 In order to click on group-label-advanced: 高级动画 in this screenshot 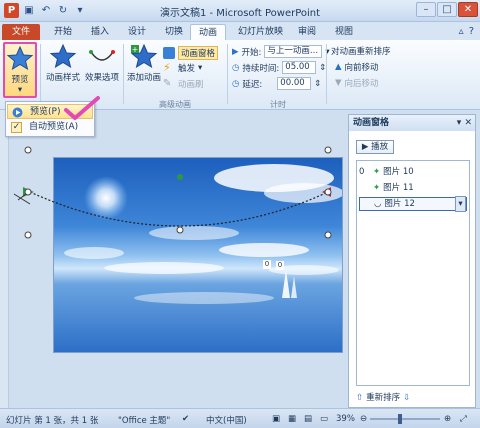, I will do `click(175, 104)`.